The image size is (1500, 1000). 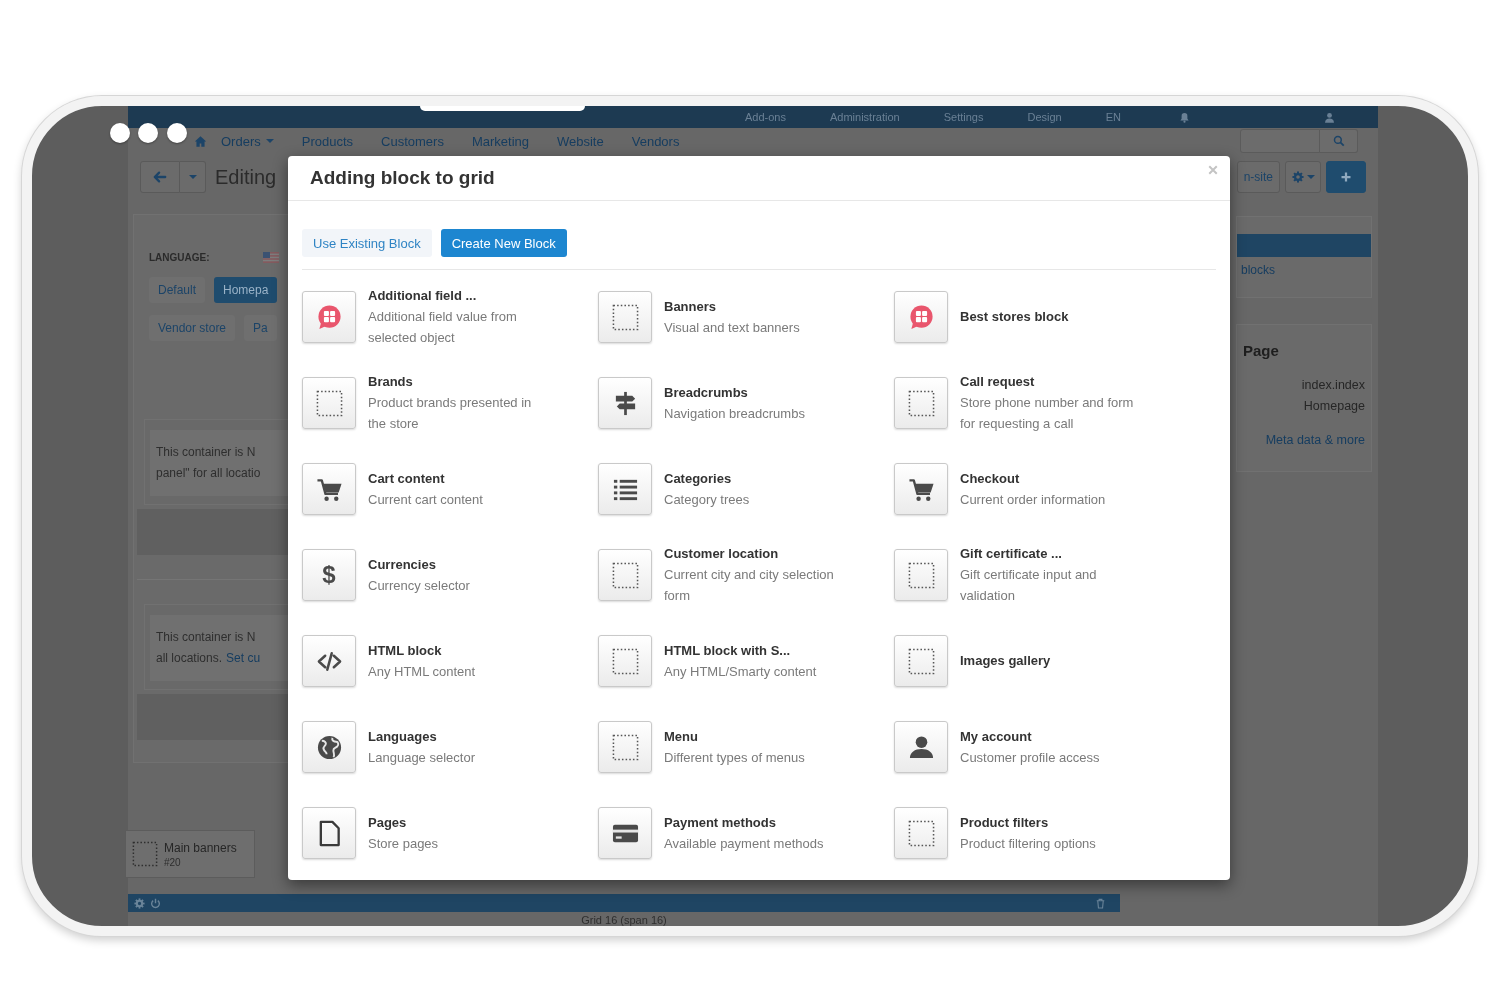 What do you see at coordinates (329, 661) in the screenshot?
I see `code-icon` at bounding box center [329, 661].